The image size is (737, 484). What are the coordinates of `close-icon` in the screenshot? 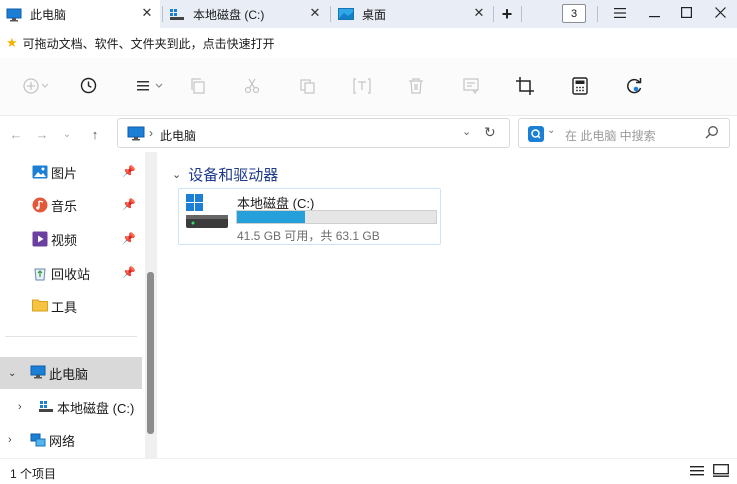 It's located at (720, 14).